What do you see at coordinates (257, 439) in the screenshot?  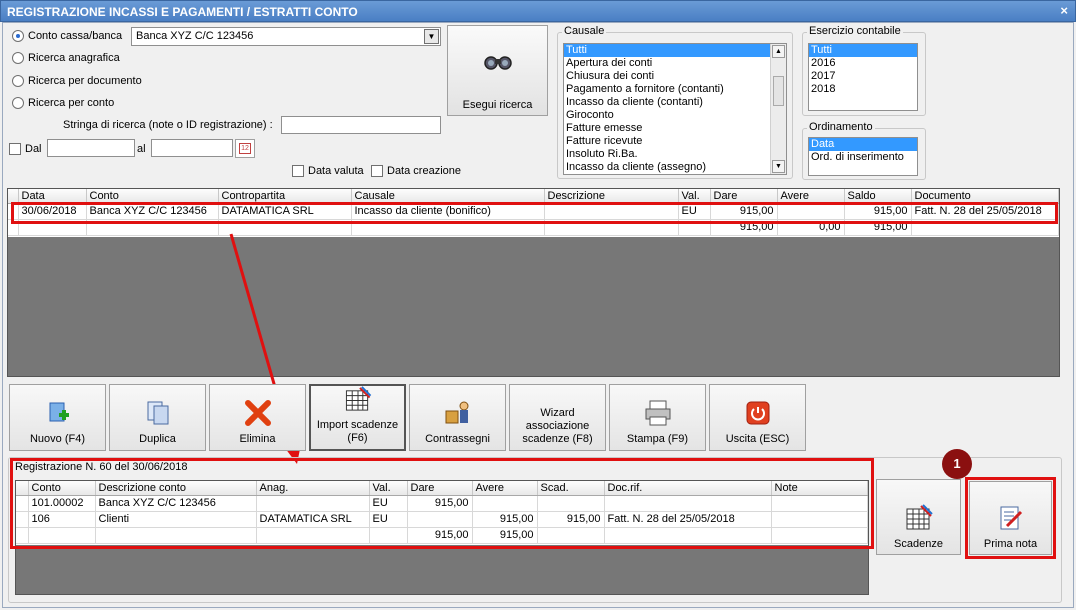 I see `toolbar-button-label: Elimina` at bounding box center [257, 439].